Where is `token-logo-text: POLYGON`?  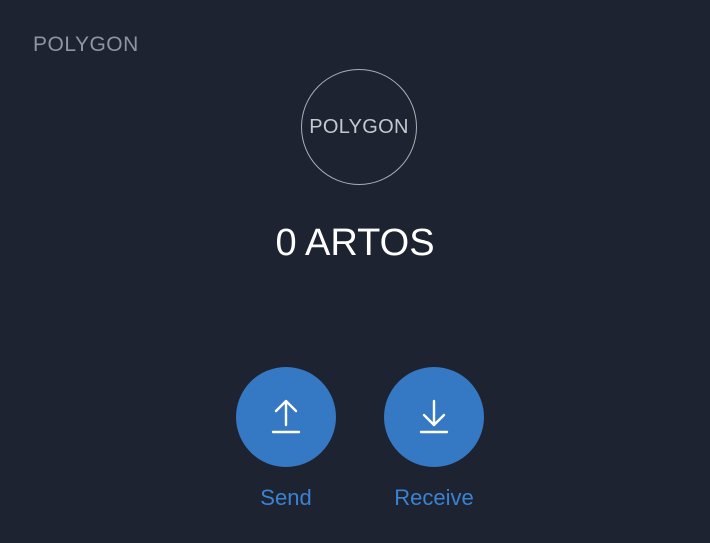 token-logo-text: POLYGON is located at coordinates (359, 126).